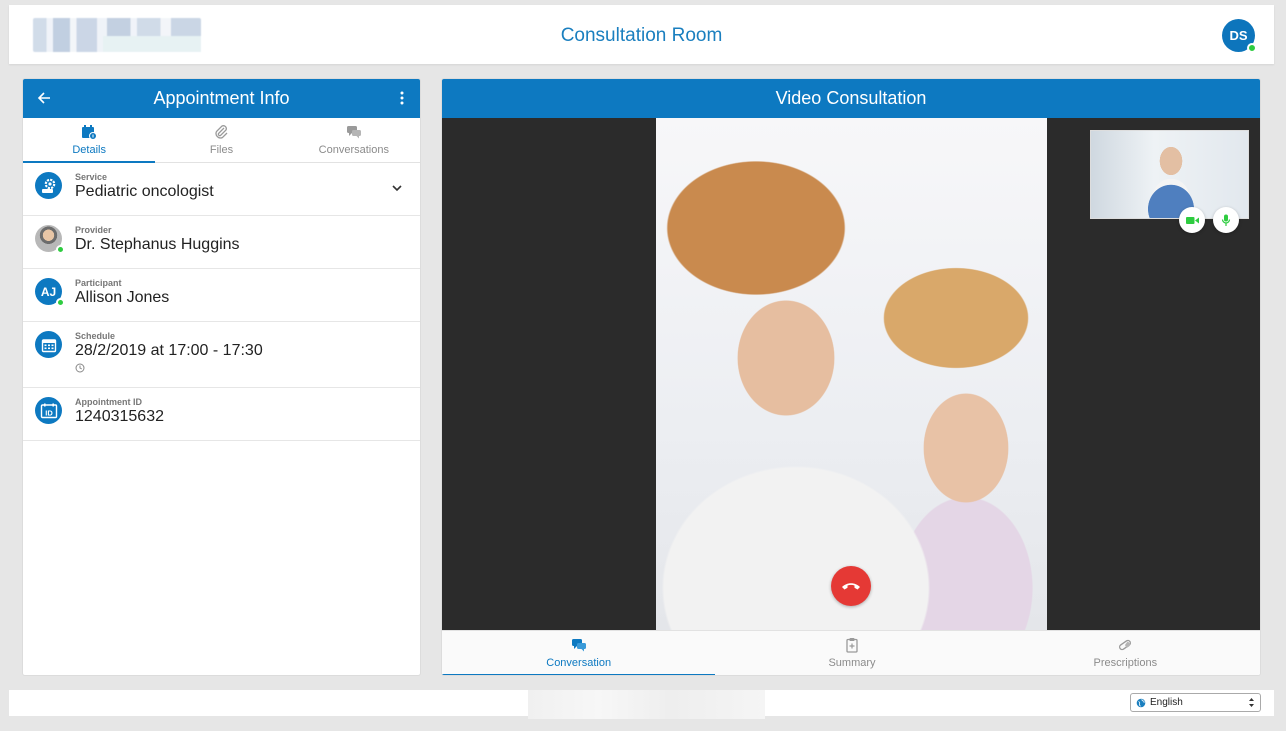 The height and width of the screenshot is (731, 1286). I want to click on microphone-icon, so click(1226, 220).